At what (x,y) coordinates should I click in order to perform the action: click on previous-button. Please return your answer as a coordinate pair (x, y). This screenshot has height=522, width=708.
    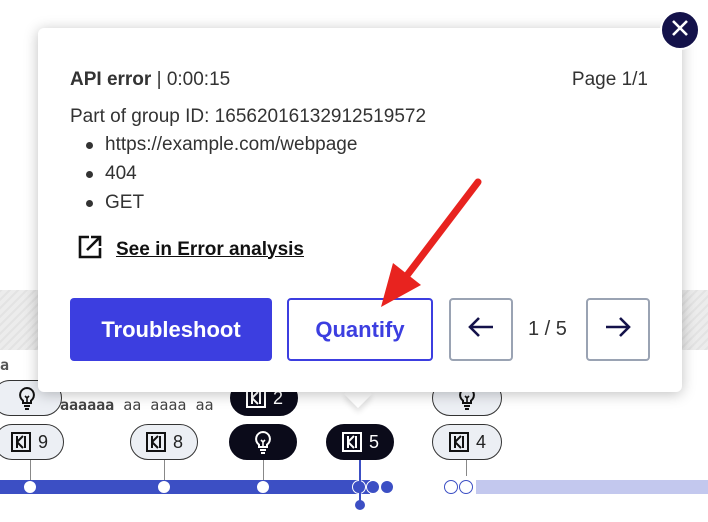
    Looking at the image, I should click on (481, 329).